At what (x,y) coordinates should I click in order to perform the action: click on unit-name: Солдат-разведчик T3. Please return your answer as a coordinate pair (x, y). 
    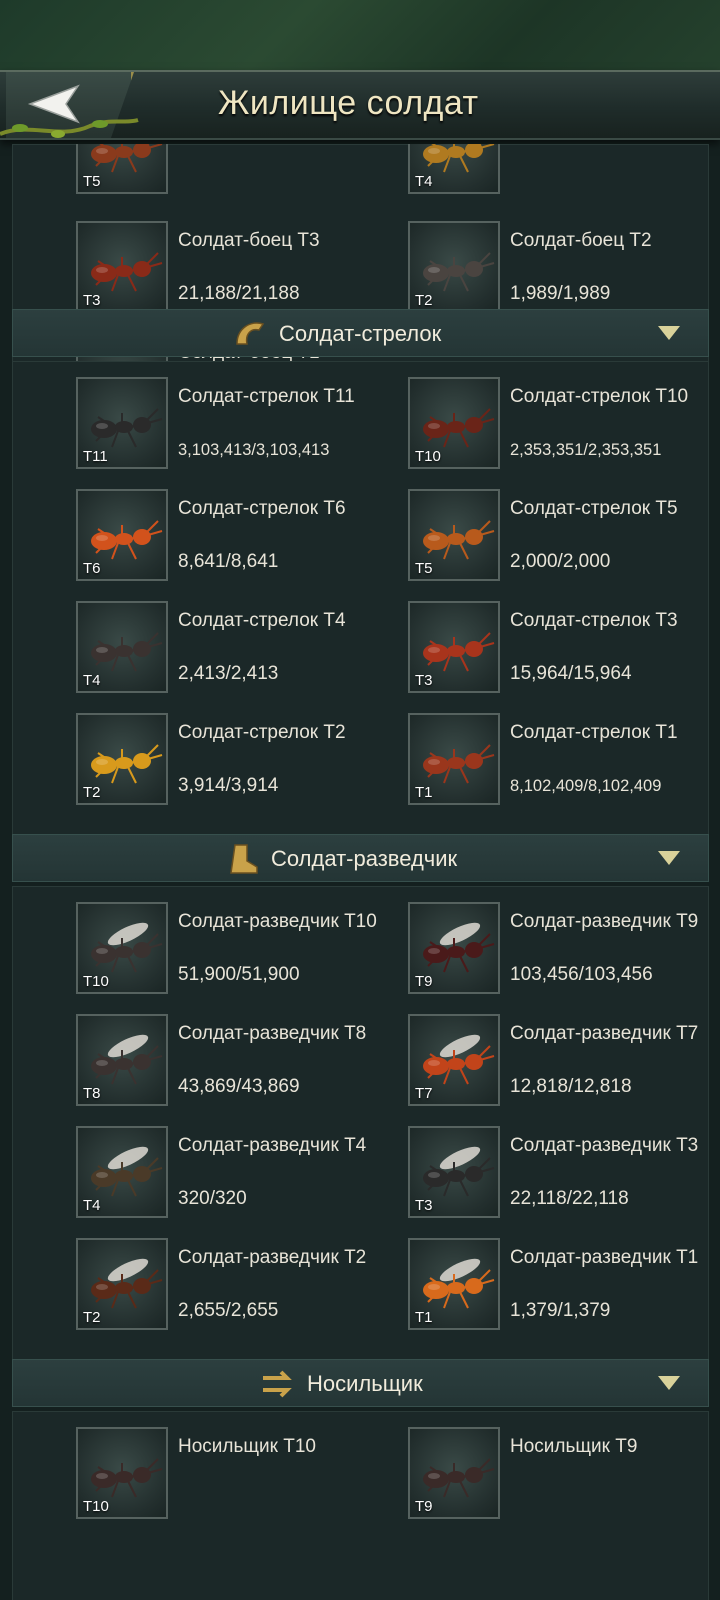
    Looking at the image, I should click on (604, 1145).